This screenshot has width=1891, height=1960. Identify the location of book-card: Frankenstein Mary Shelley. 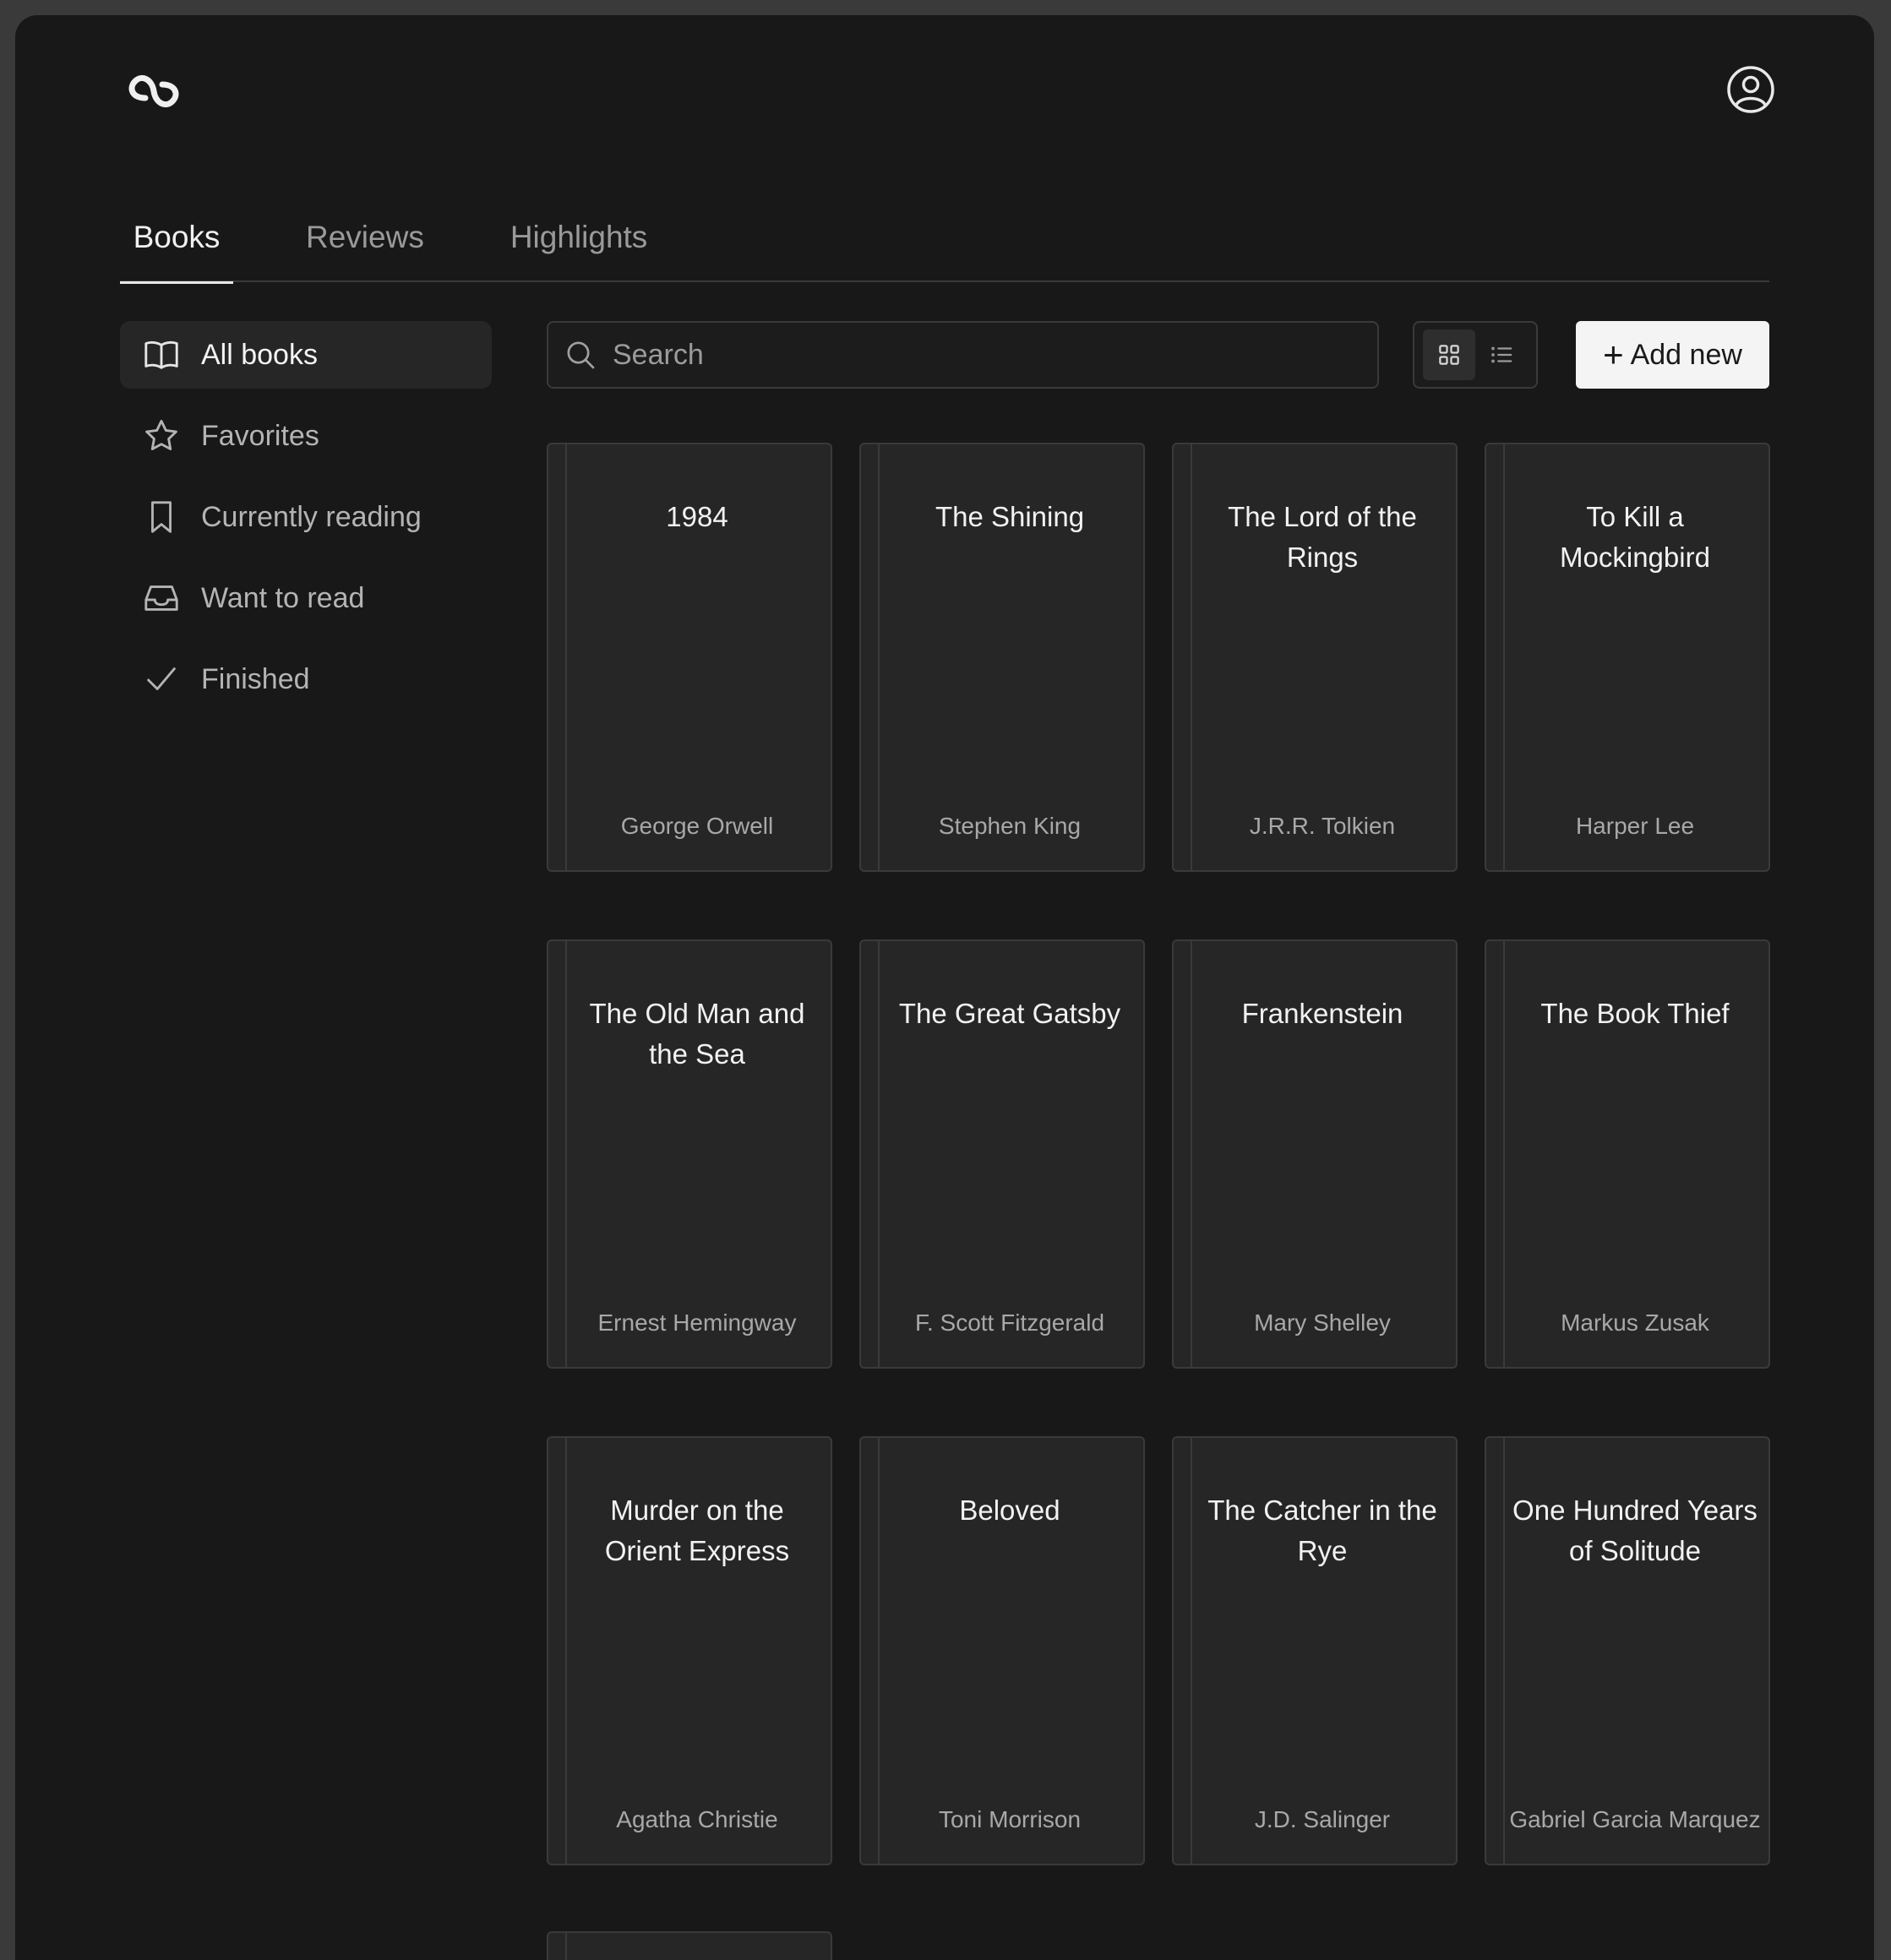
(1315, 1154).